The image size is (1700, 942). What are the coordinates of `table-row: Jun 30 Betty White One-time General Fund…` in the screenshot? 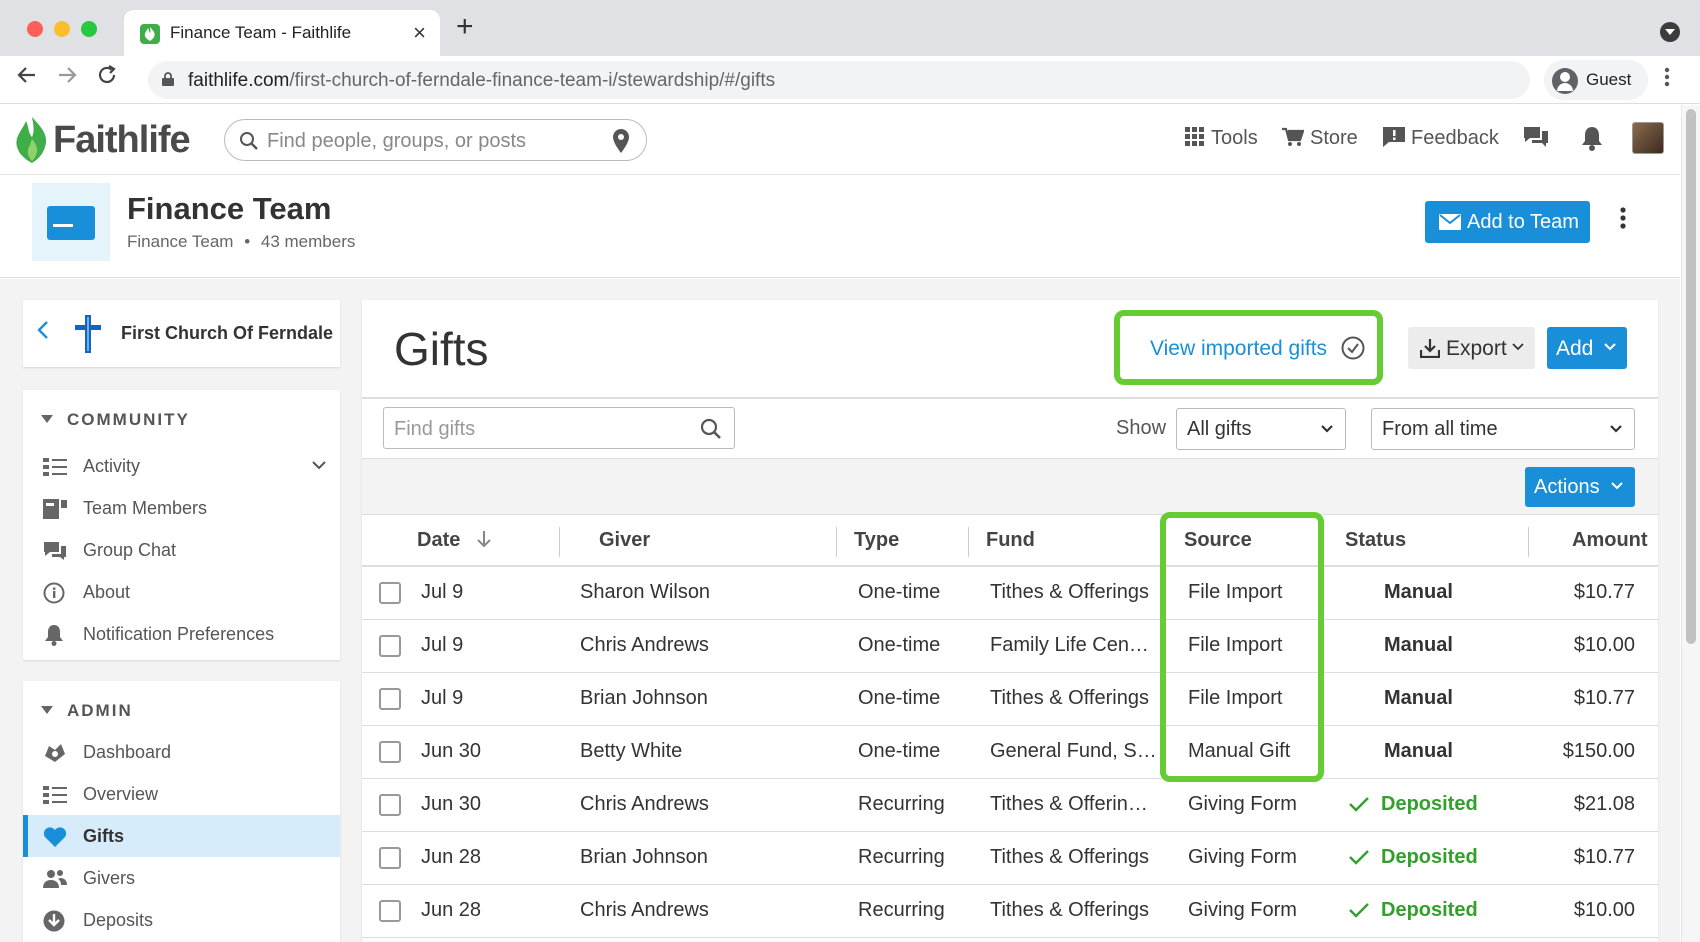 It's located at (1010, 752).